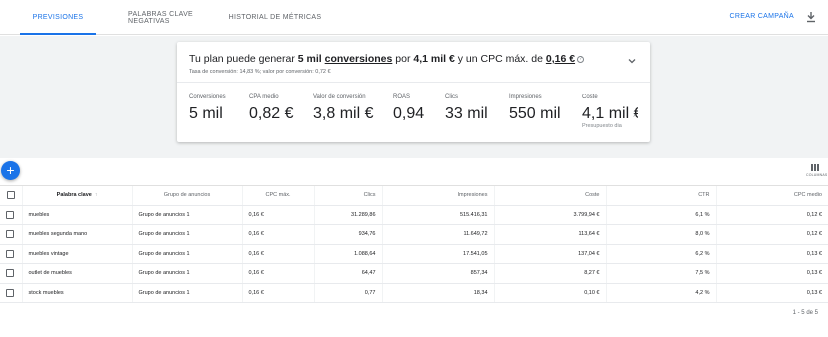 Image resolution: width=828 pixels, height=337 pixels. Describe the element at coordinates (437, 234) in the screenshot. I see `impressions-cell: 11.649,72` at that location.